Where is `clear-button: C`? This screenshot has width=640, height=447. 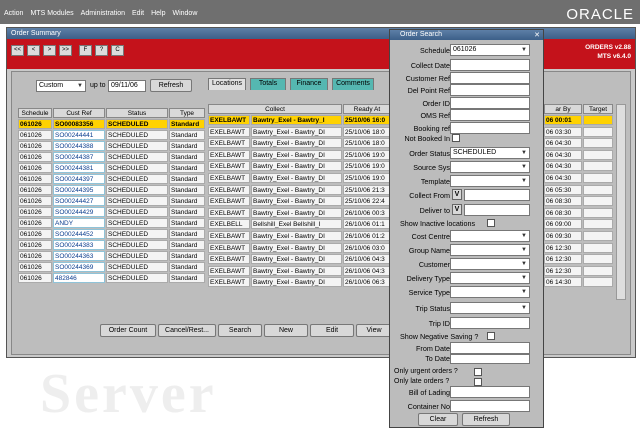
clear-button: C is located at coordinates (117, 50).